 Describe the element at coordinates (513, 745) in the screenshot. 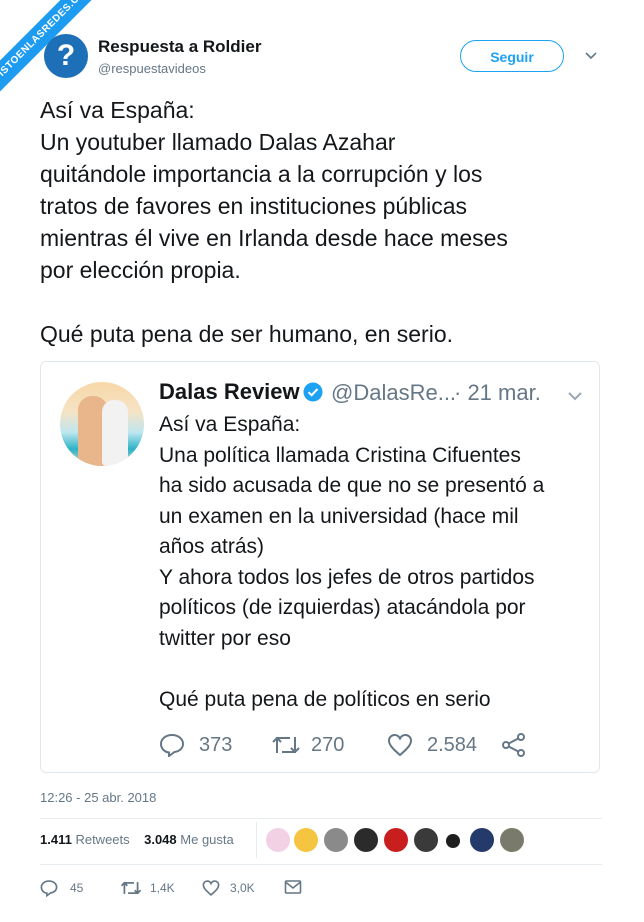

I see `share-icon` at that location.